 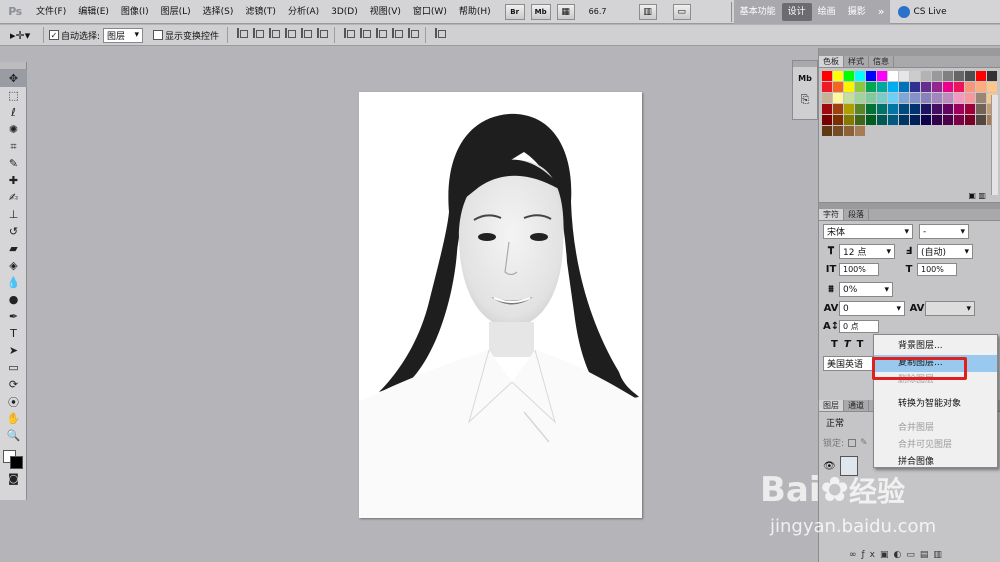 I want to click on swatches-scrollbar, so click(x=994, y=145).